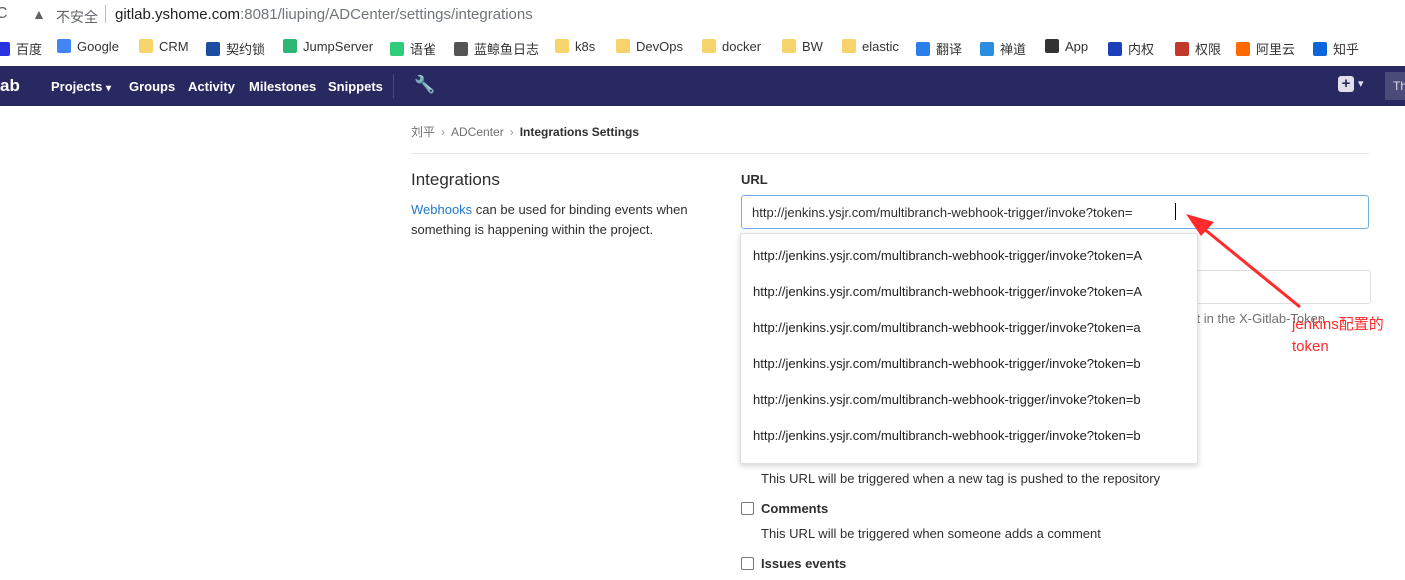 The image size is (1405, 580). What do you see at coordinates (1338, 336) in the screenshot?
I see `annotation-text: jenkins配置的 token` at bounding box center [1338, 336].